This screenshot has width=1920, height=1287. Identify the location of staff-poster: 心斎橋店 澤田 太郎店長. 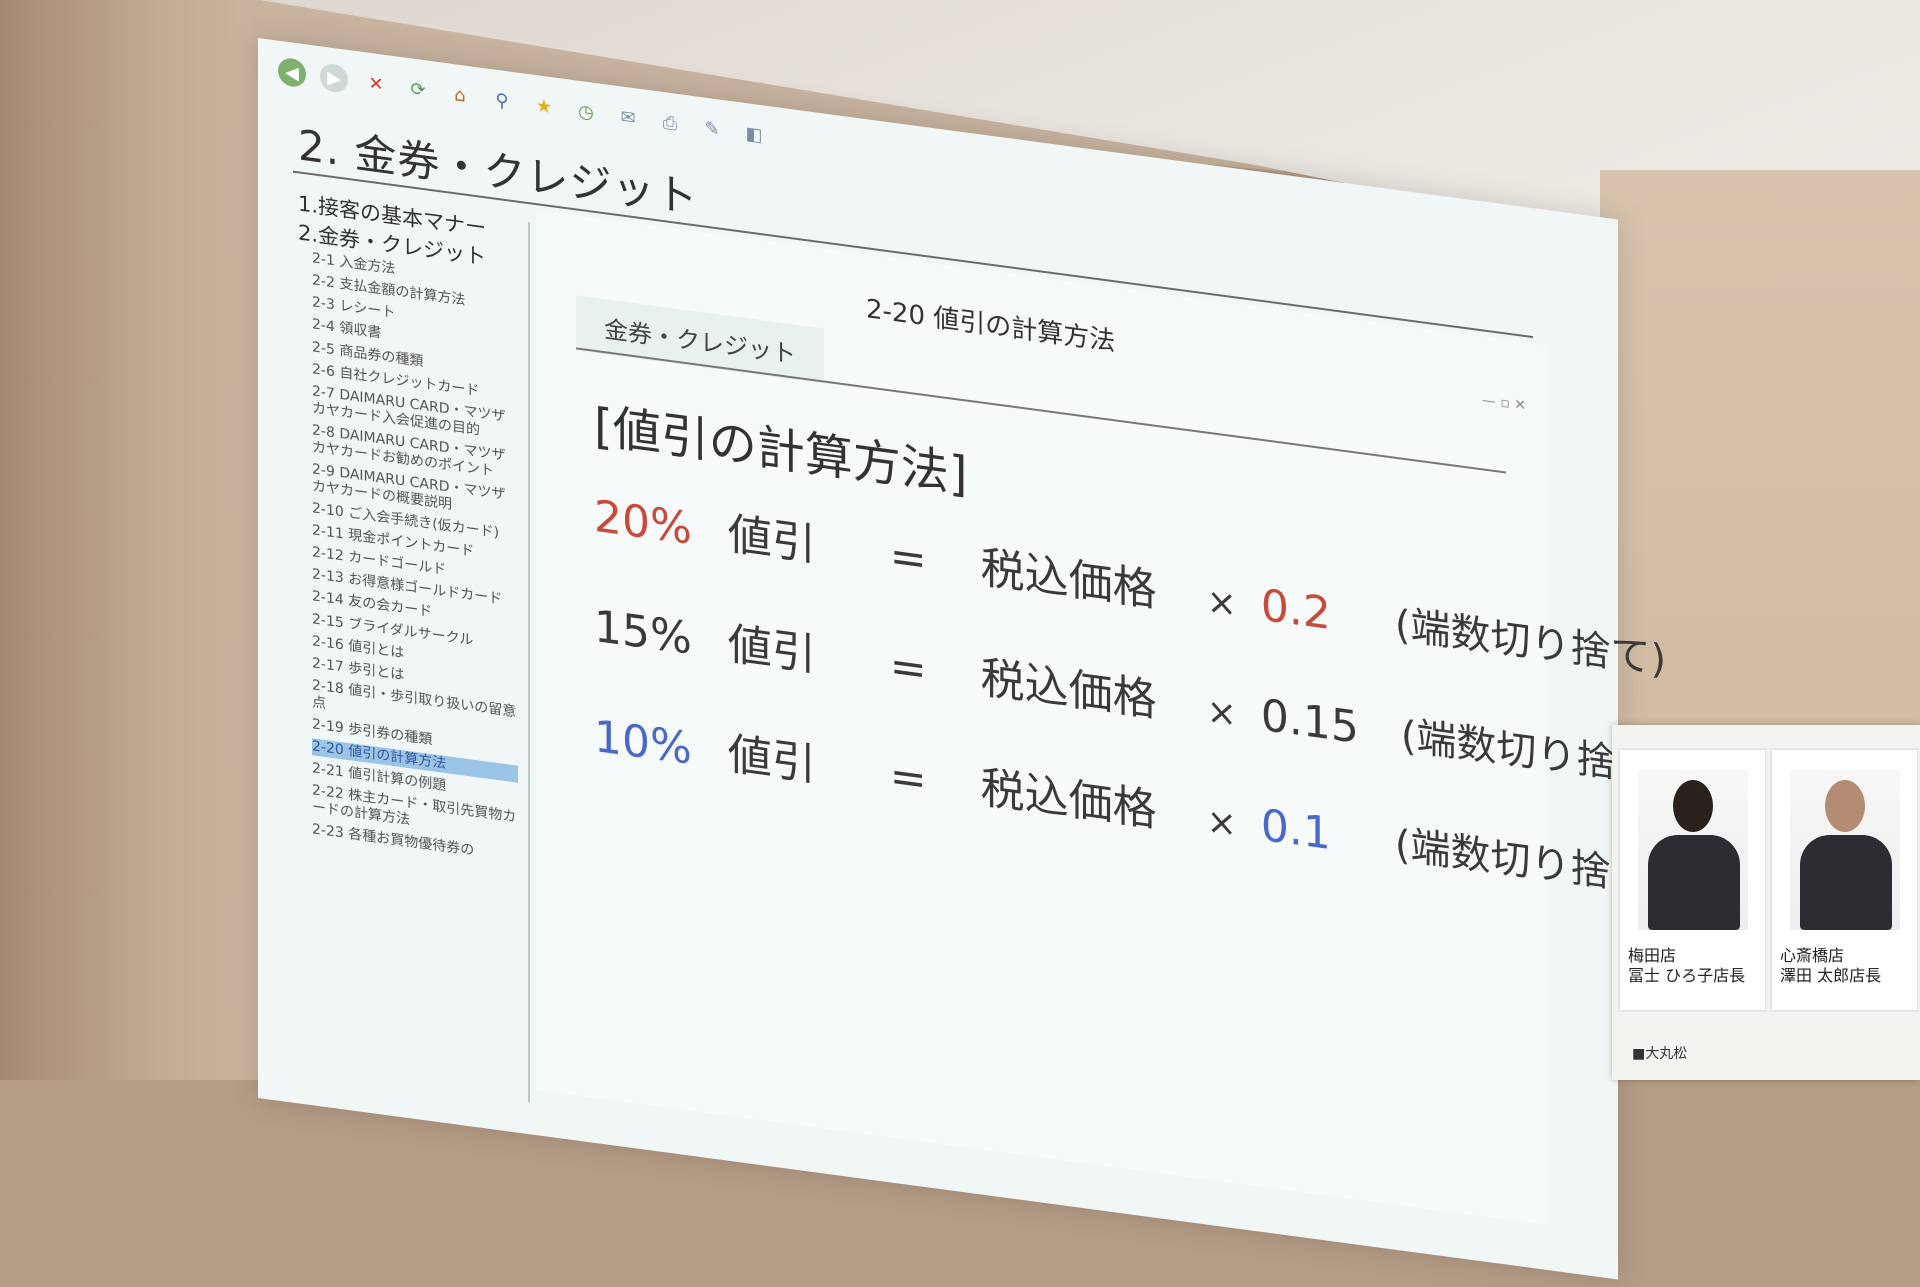
(1844, 880).